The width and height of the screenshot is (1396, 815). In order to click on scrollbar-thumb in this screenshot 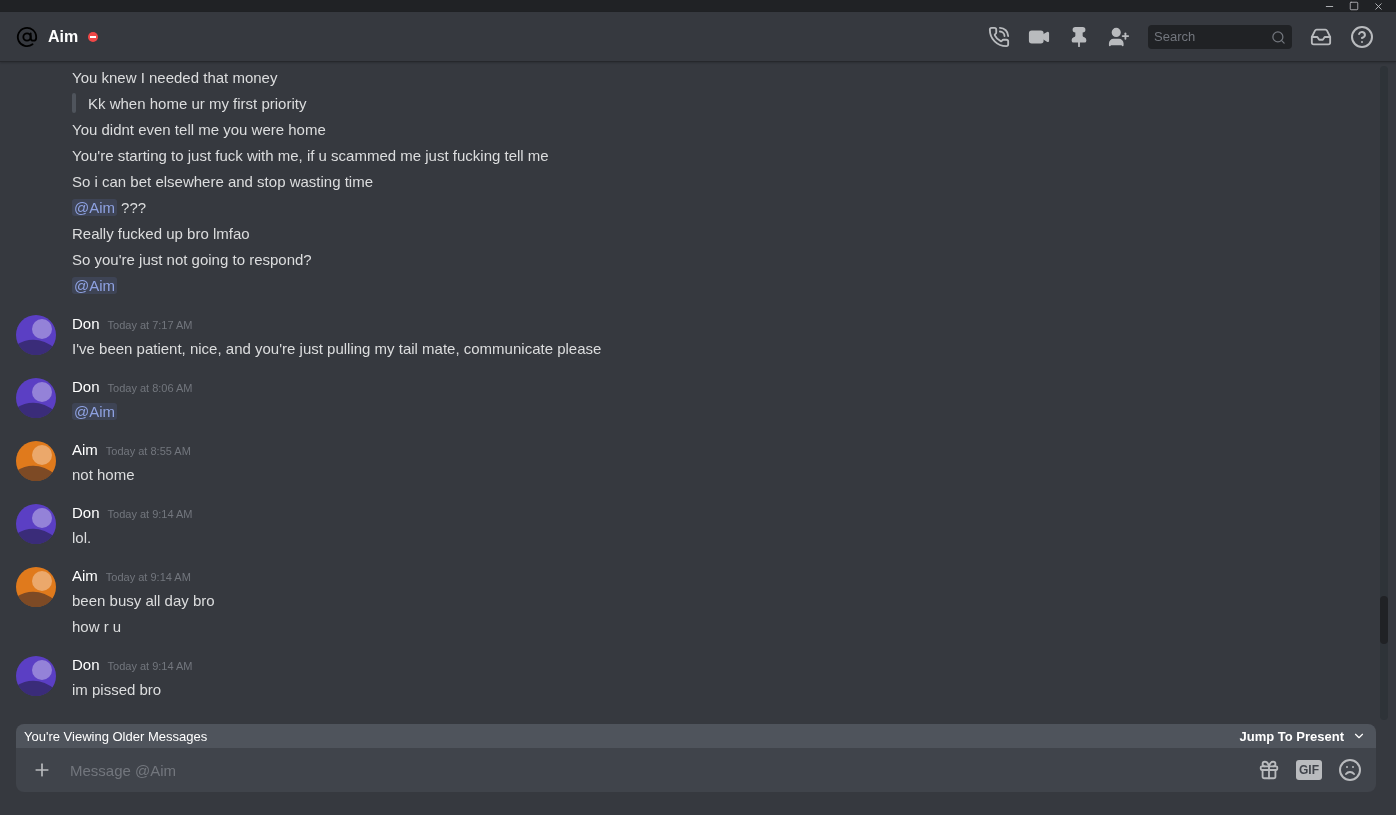, I will do `click(1384, 620)`.